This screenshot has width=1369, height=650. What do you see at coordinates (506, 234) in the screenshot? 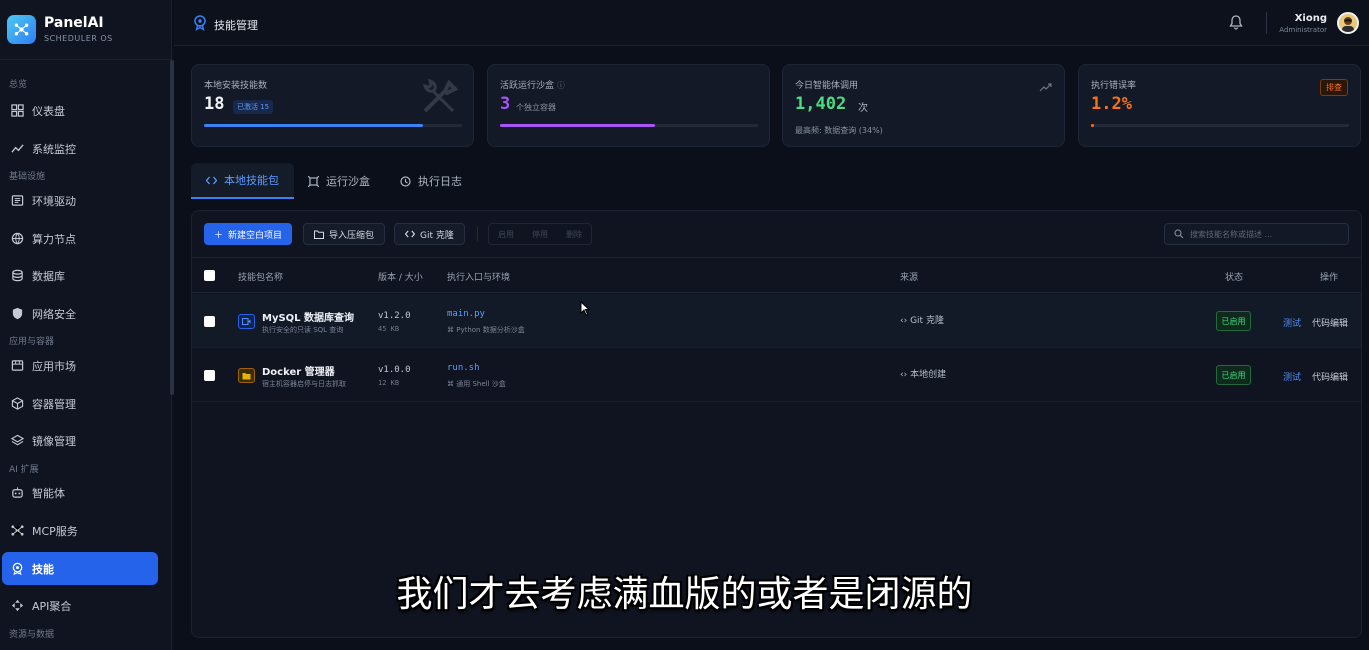
I see `enable-button: 启用` at bounding box center [506, 234].